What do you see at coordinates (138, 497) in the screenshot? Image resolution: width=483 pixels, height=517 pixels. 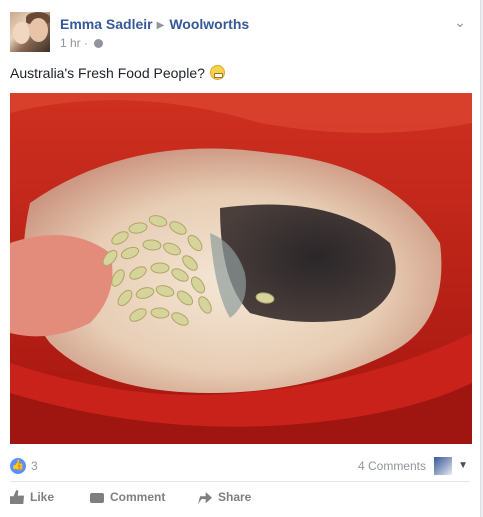 I see `comment-label: Comment` at bounding box center [138, 497].